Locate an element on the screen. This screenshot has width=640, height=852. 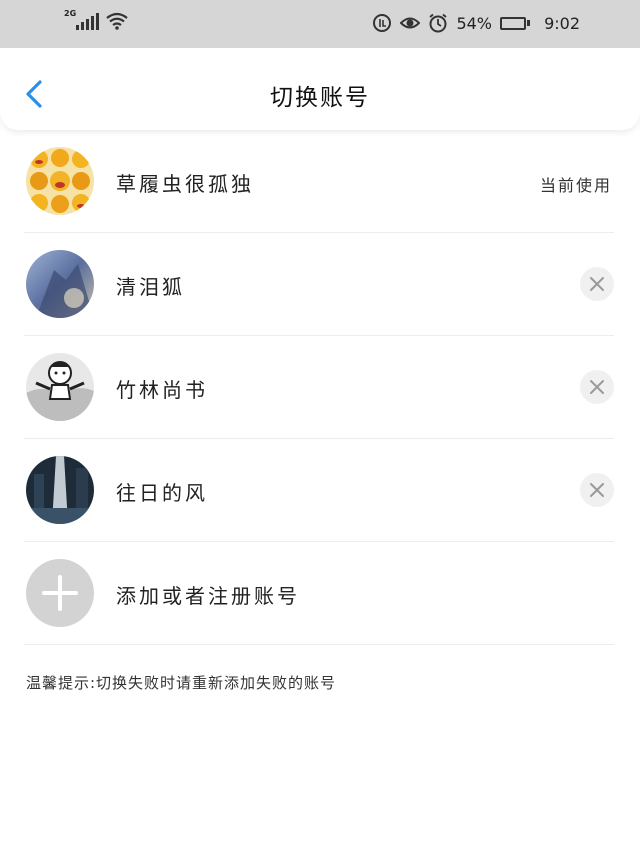
data-saver-icon is located at coordinates (382, 23).